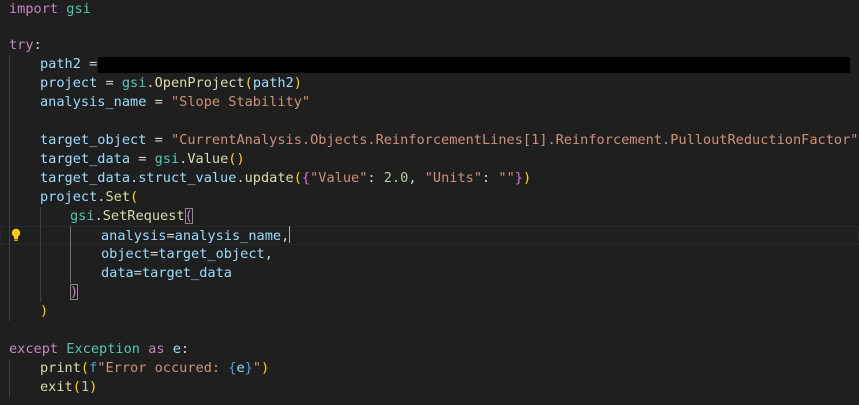 The image size is (859, 405). Describe the element at coordinates (429, 45) in the screenshot. I see `code-line-3: try:` at that location.